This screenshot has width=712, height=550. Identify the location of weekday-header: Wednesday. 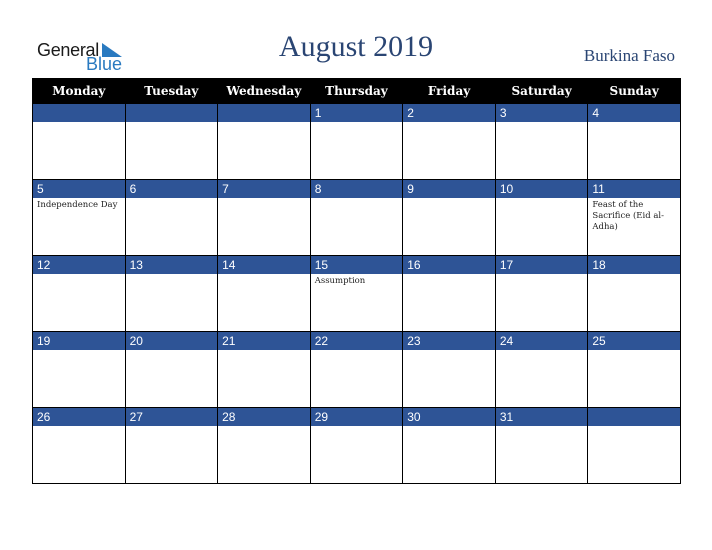
(264, 91).